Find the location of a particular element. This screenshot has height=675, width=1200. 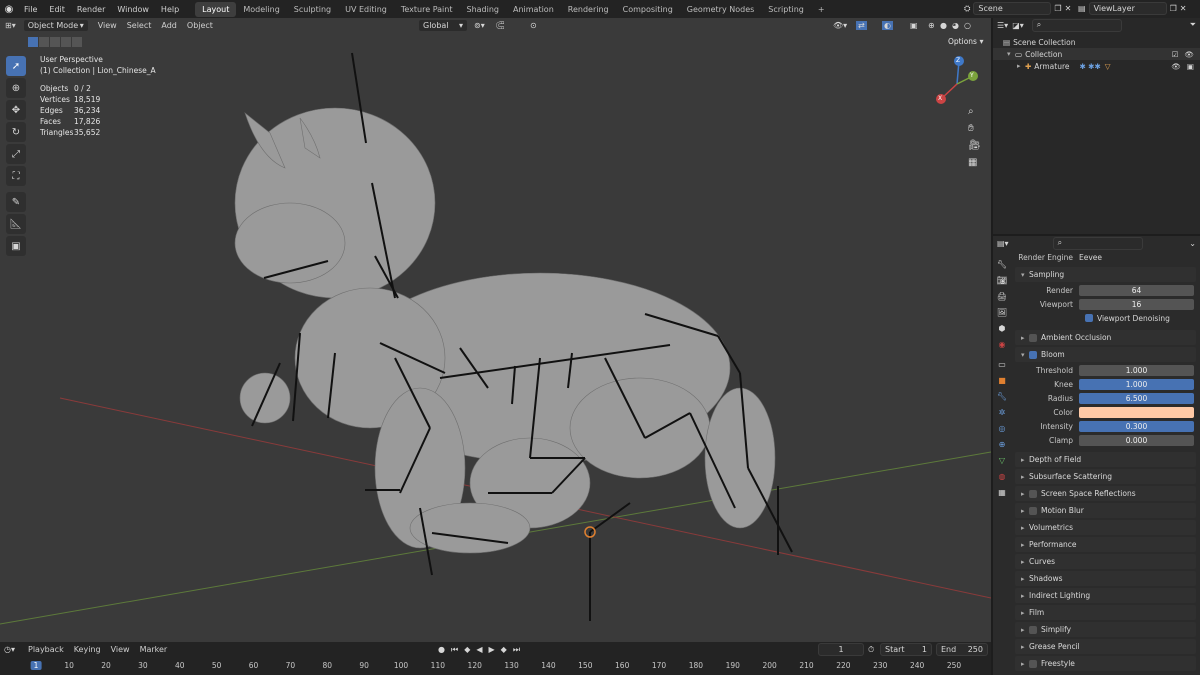

expand-arrow-icon: ▾ is located at coordinates (1011, 54).